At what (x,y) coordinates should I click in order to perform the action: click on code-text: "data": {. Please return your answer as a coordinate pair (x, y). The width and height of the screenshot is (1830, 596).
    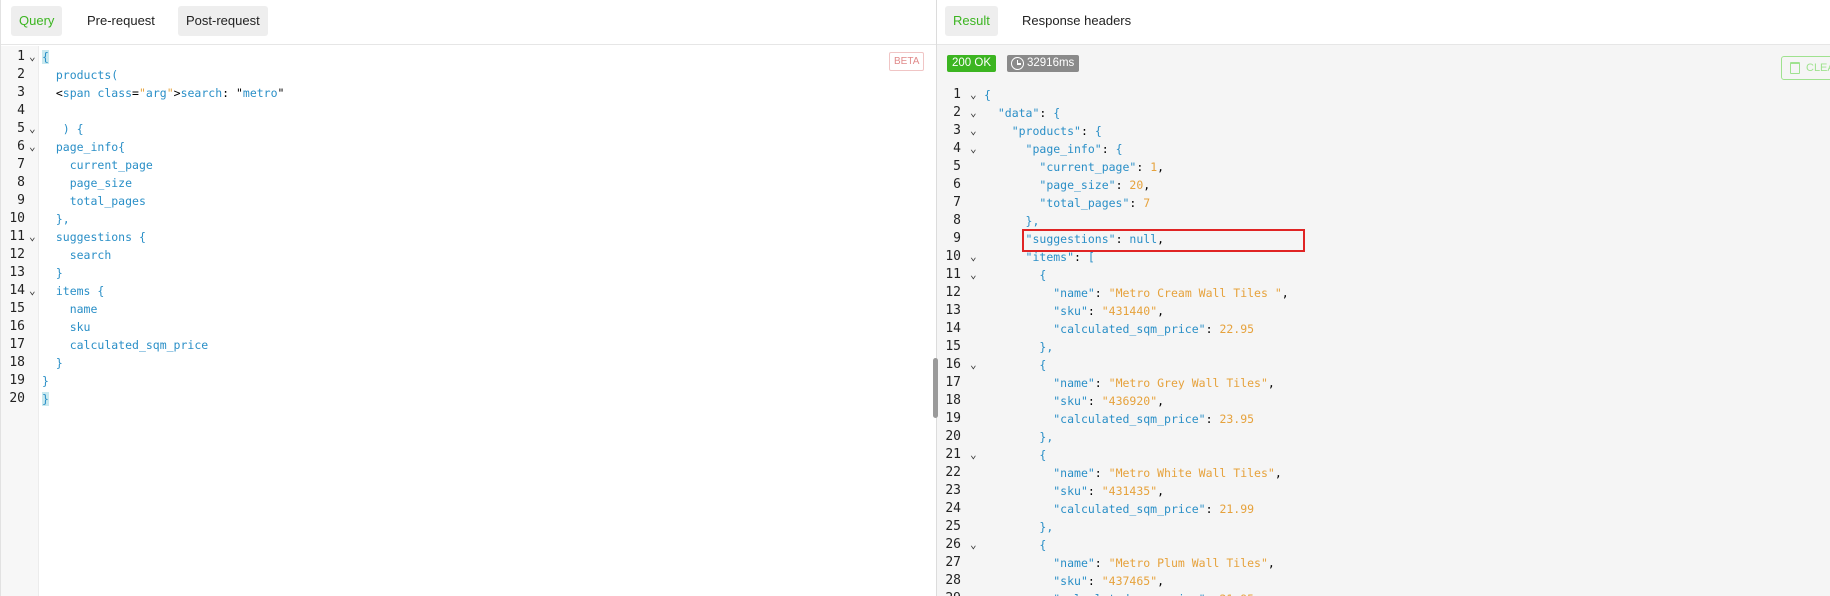
    Looking at the image, I should click on (1029, 113).